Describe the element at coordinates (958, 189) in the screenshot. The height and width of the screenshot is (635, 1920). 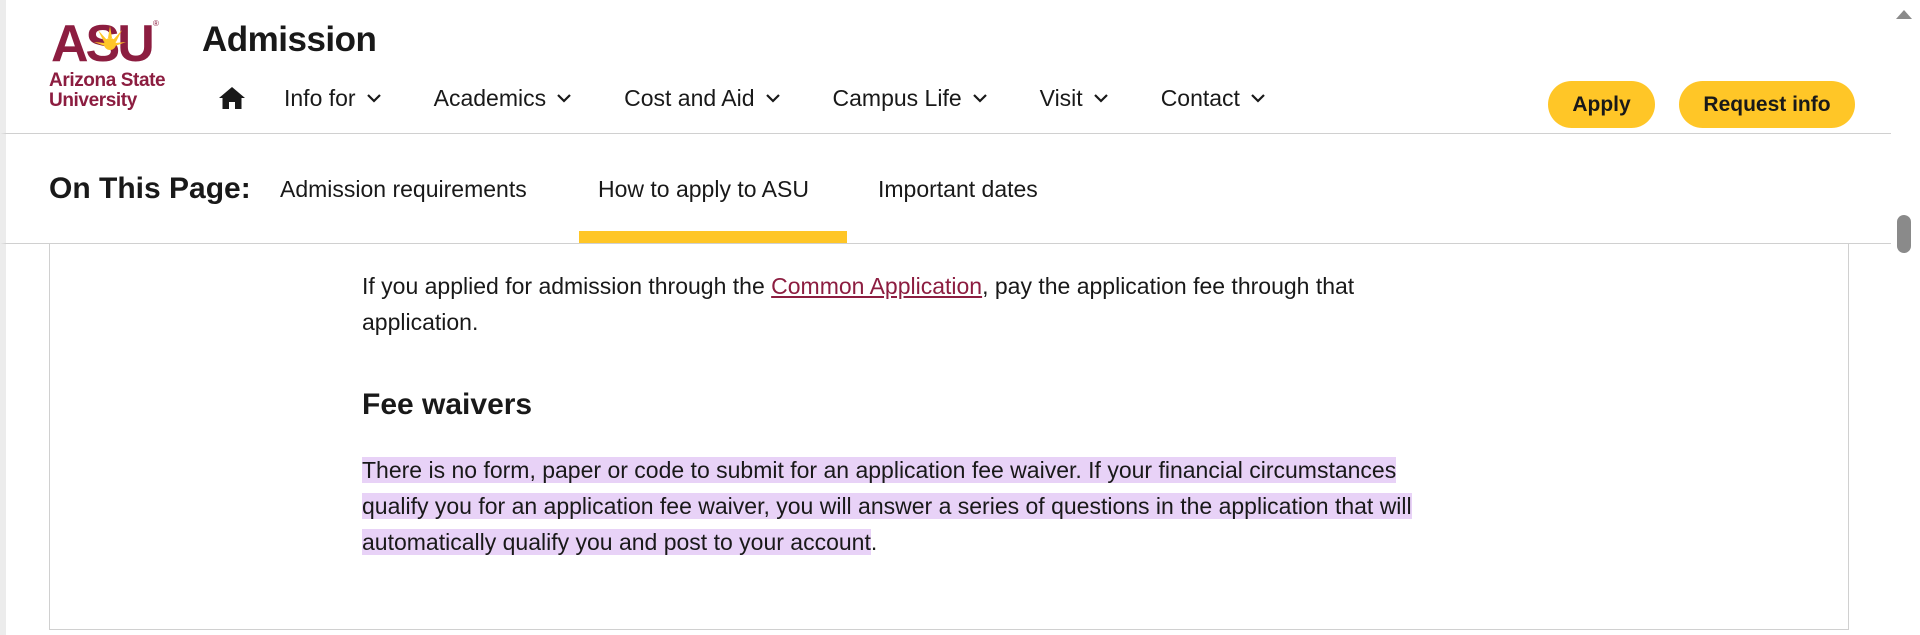
I see `anchor-link-important-dates: Important dates` at that location.